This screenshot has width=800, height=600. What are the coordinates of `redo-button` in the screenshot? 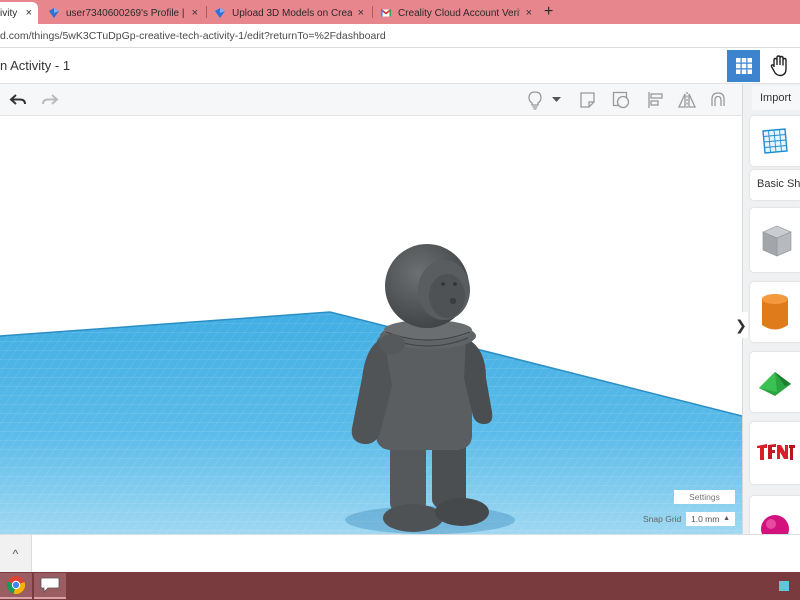 It's located at (50, 100).